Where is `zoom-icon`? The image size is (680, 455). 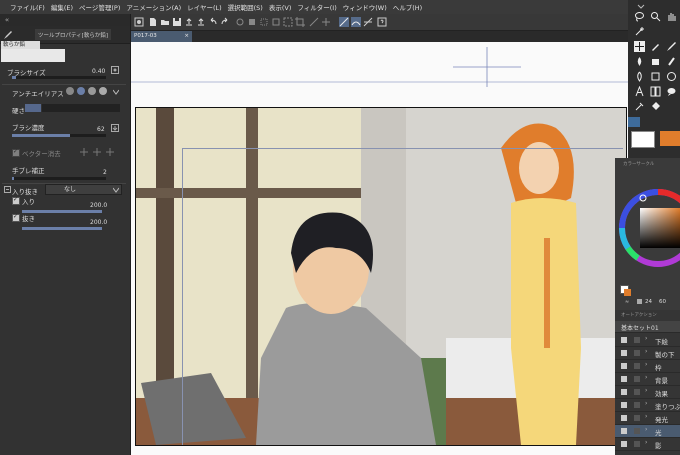
zoom-icon is located at coordinates (655, 16).